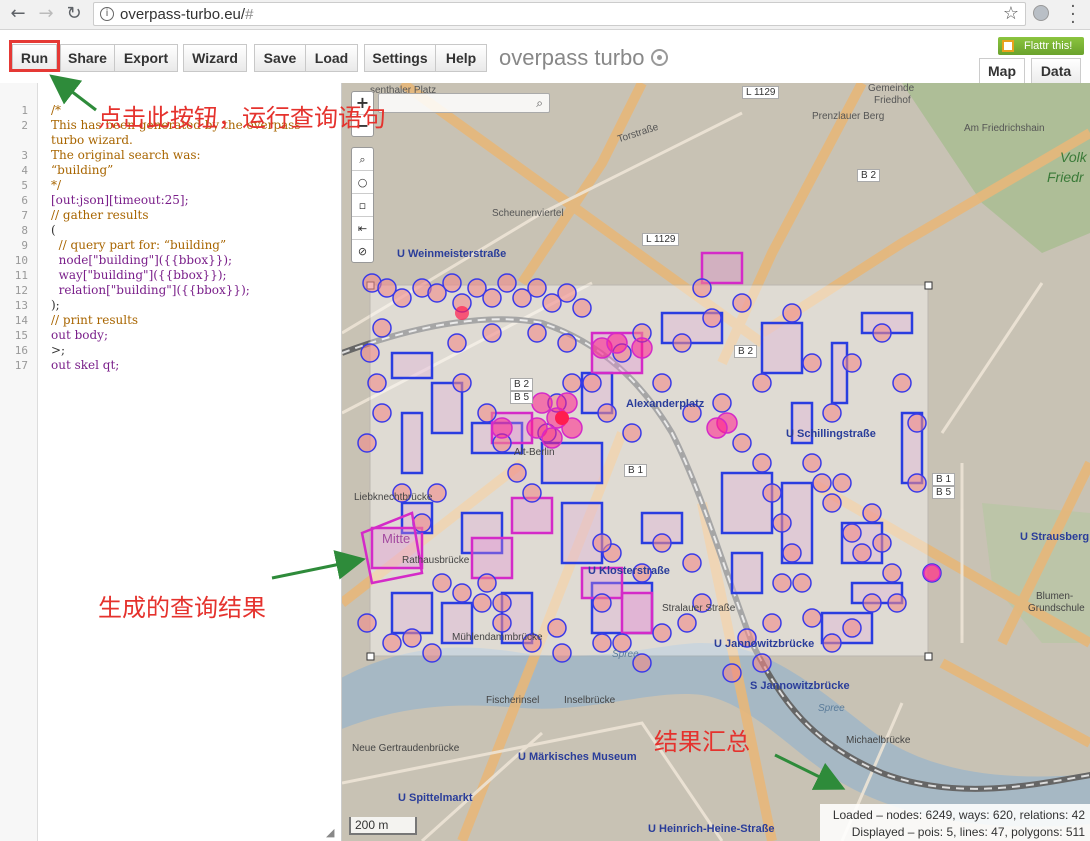  Describe the element at coordinates (92, 140) in the screenshot. I see `code-line: turbo wizard.` at that location.